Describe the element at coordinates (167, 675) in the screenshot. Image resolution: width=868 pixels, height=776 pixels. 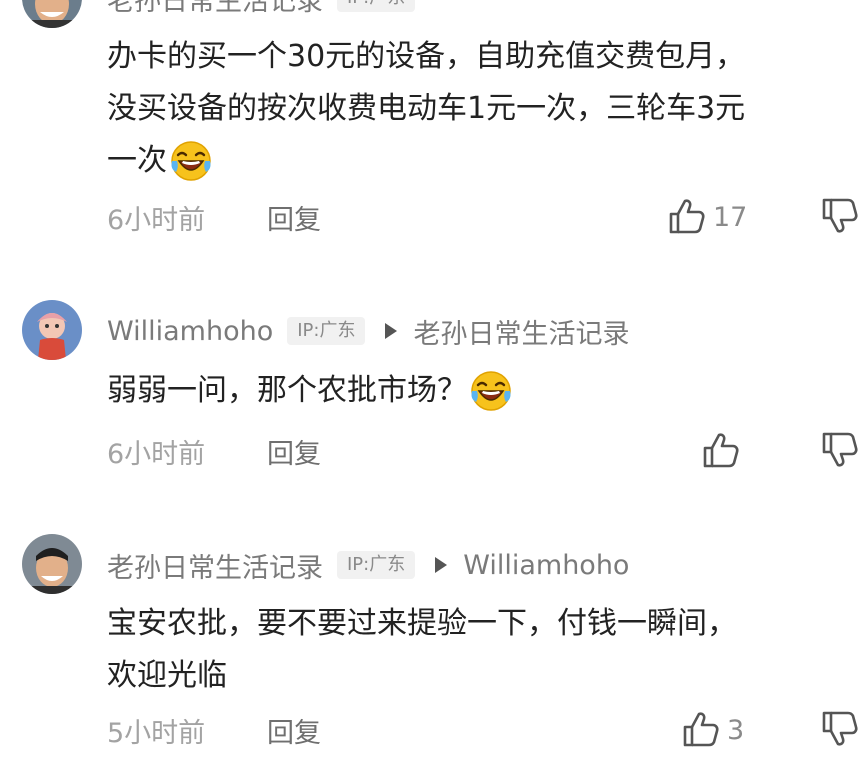
I see `comment-line: 欢迎光临` at that location.